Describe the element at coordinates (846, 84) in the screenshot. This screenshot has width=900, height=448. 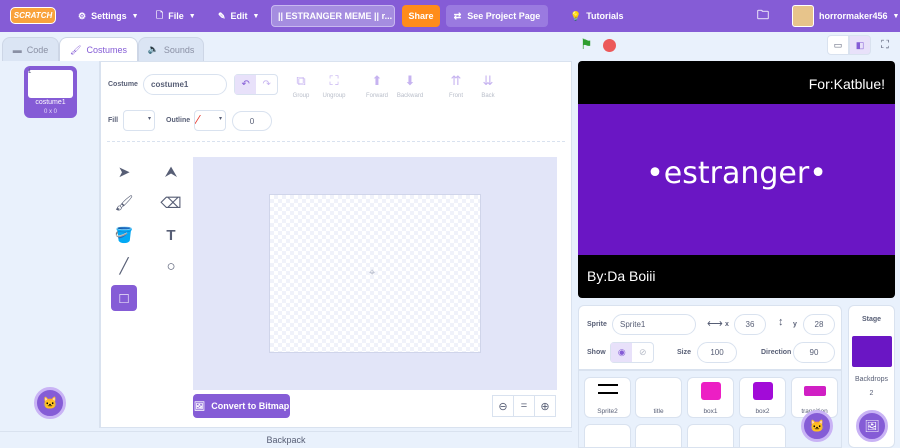
I see `stage-top-text: For:Katblue!` at that location.